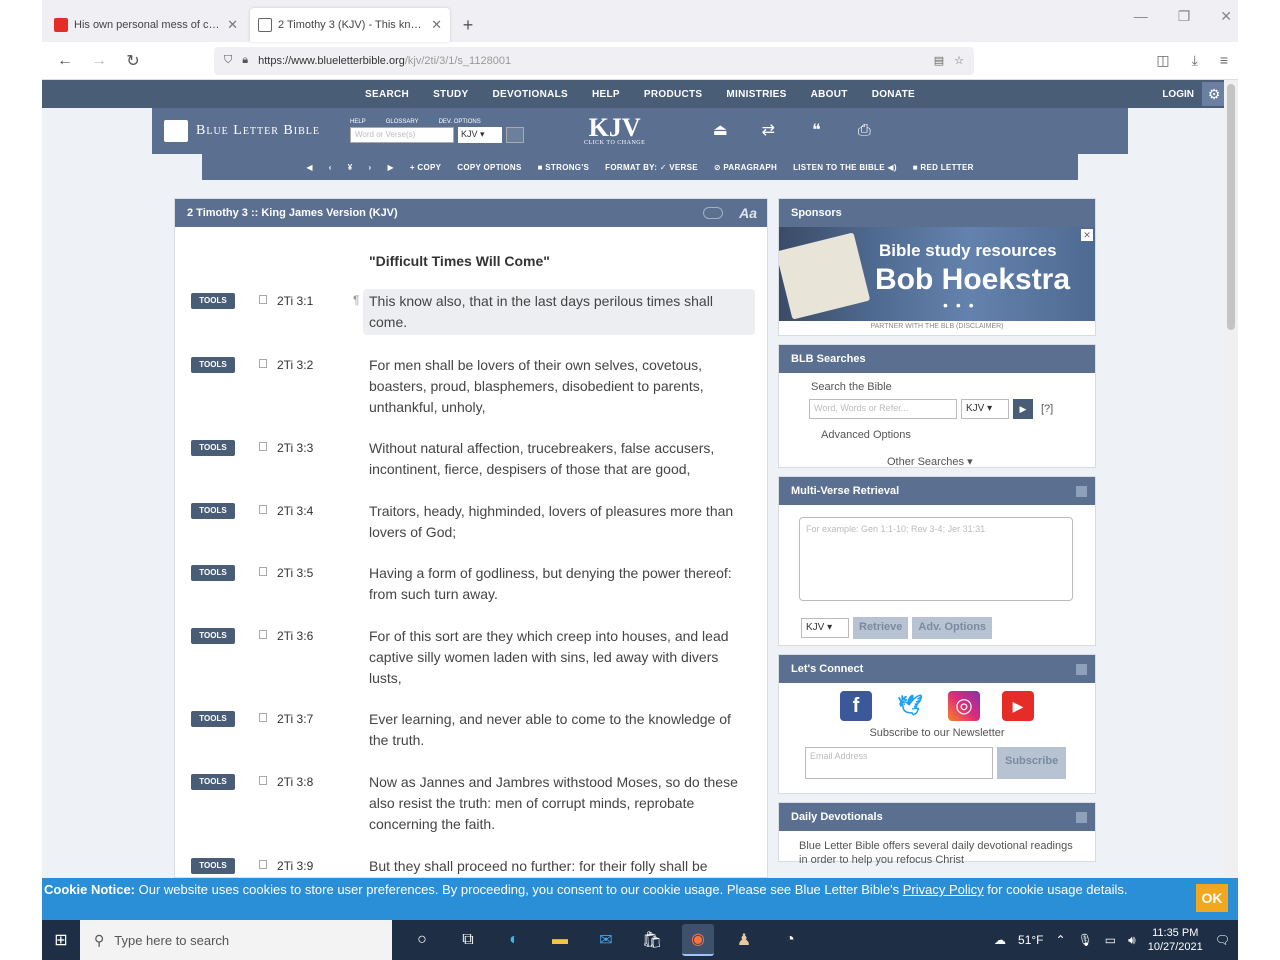  I want to click on forward-arrow-icon: →, so click(99, 61).